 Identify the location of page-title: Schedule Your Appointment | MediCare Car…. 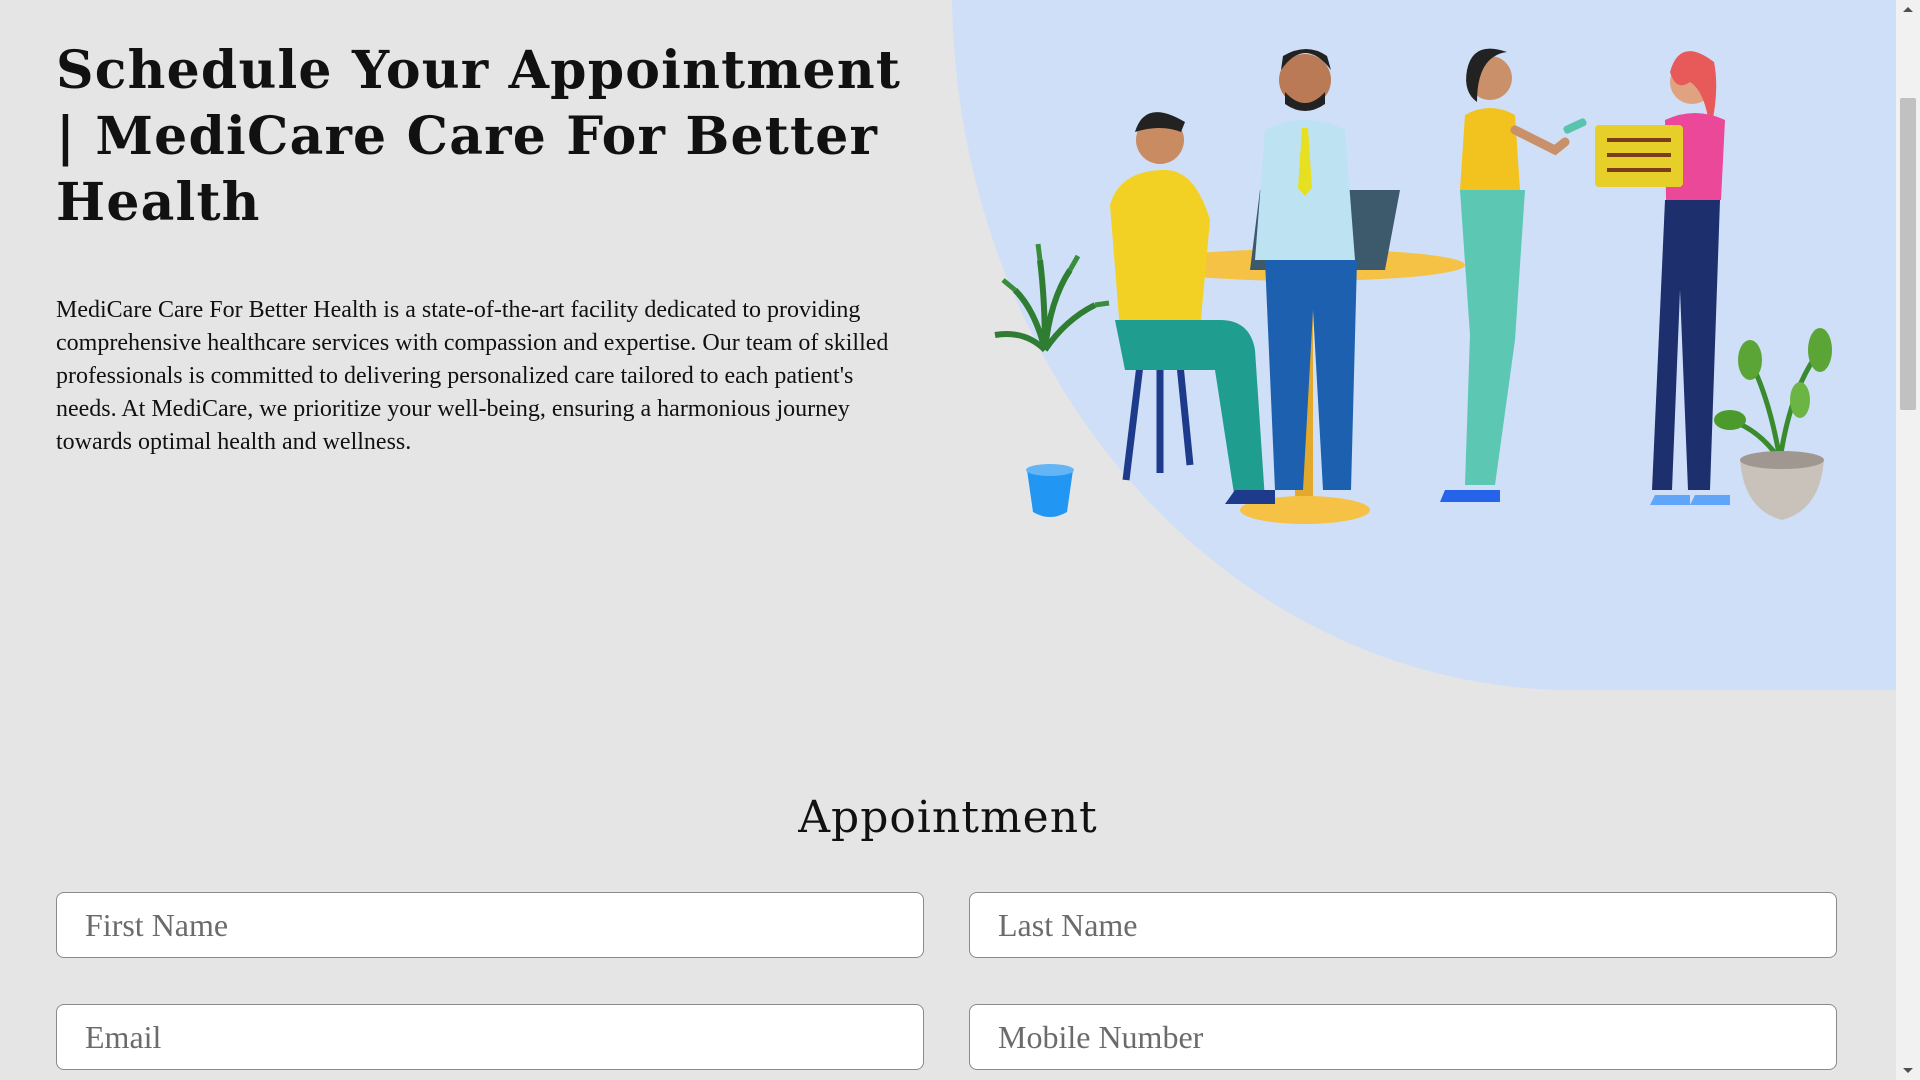
(479, 136).